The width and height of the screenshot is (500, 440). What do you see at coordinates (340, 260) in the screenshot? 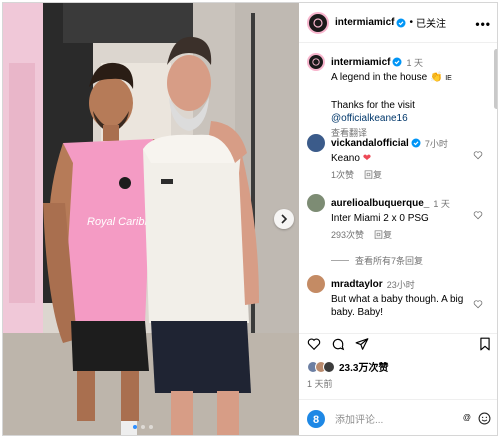
I see `replies-divider` at bounding box center [340, 260].